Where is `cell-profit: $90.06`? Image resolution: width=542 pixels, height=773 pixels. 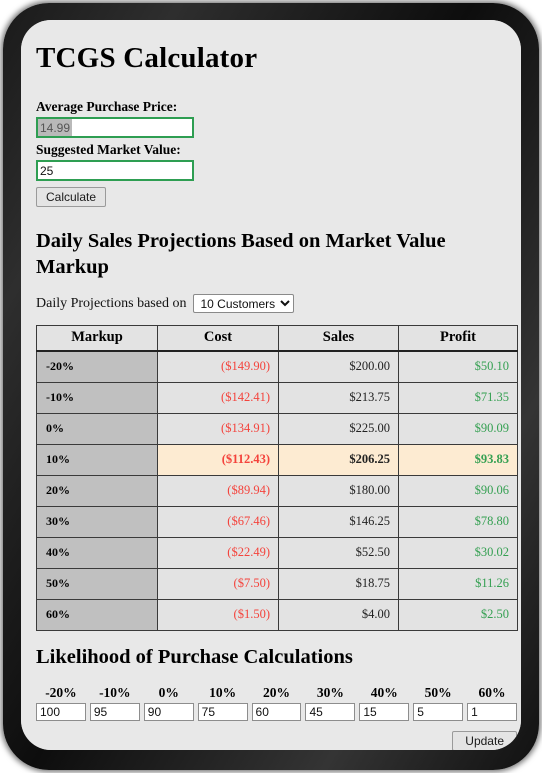 cell-profit: $90.06 is located at coordinates (458, 491).